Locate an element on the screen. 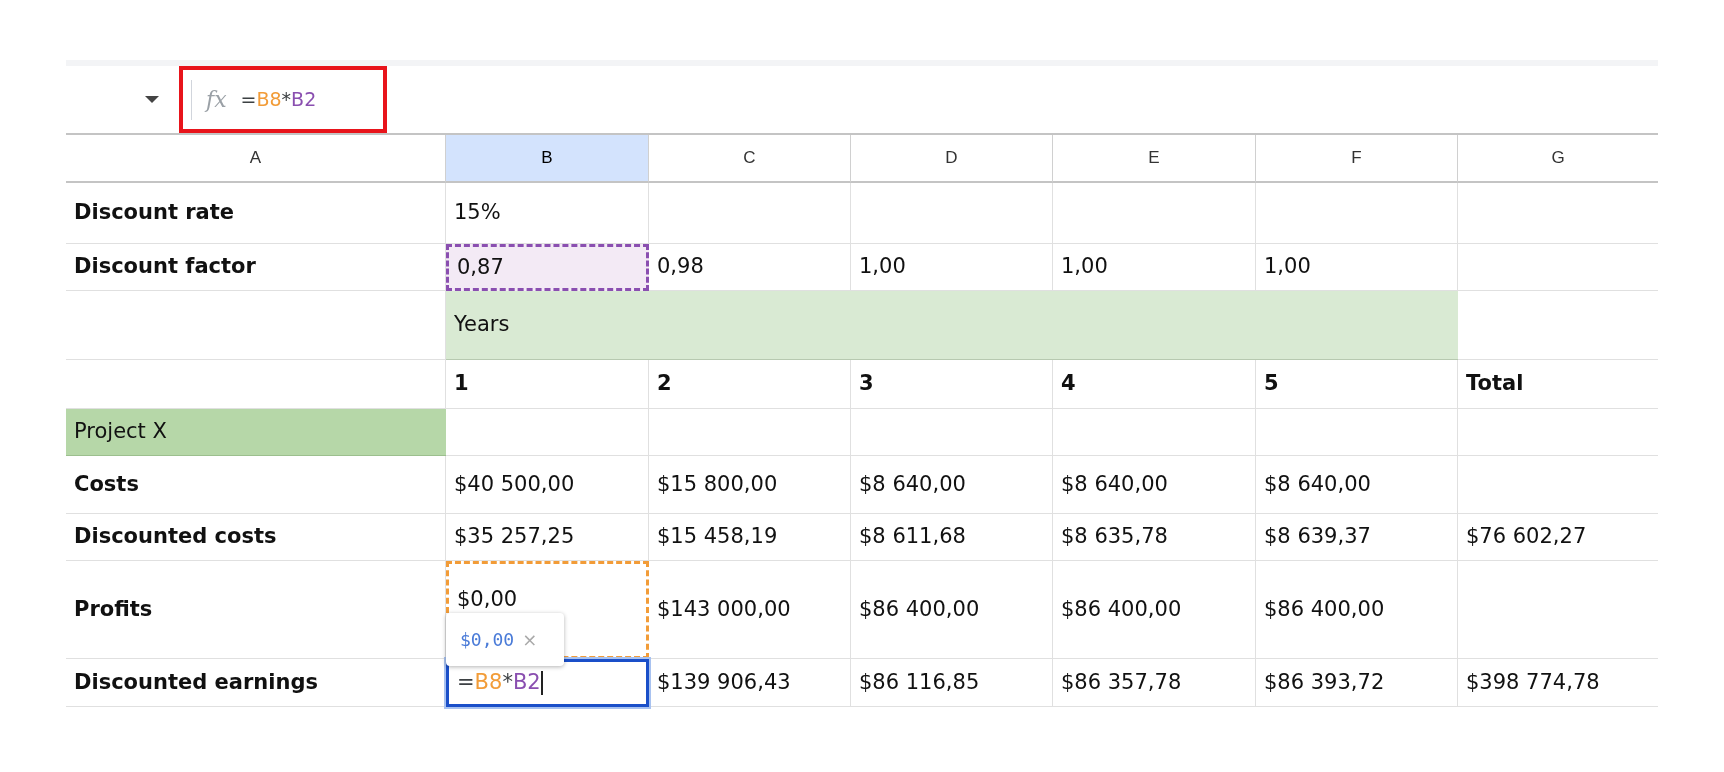 The width and height of the screenshot is (1724, 772). table-cell: $86 116,85 is located at coordinates (952, 683).